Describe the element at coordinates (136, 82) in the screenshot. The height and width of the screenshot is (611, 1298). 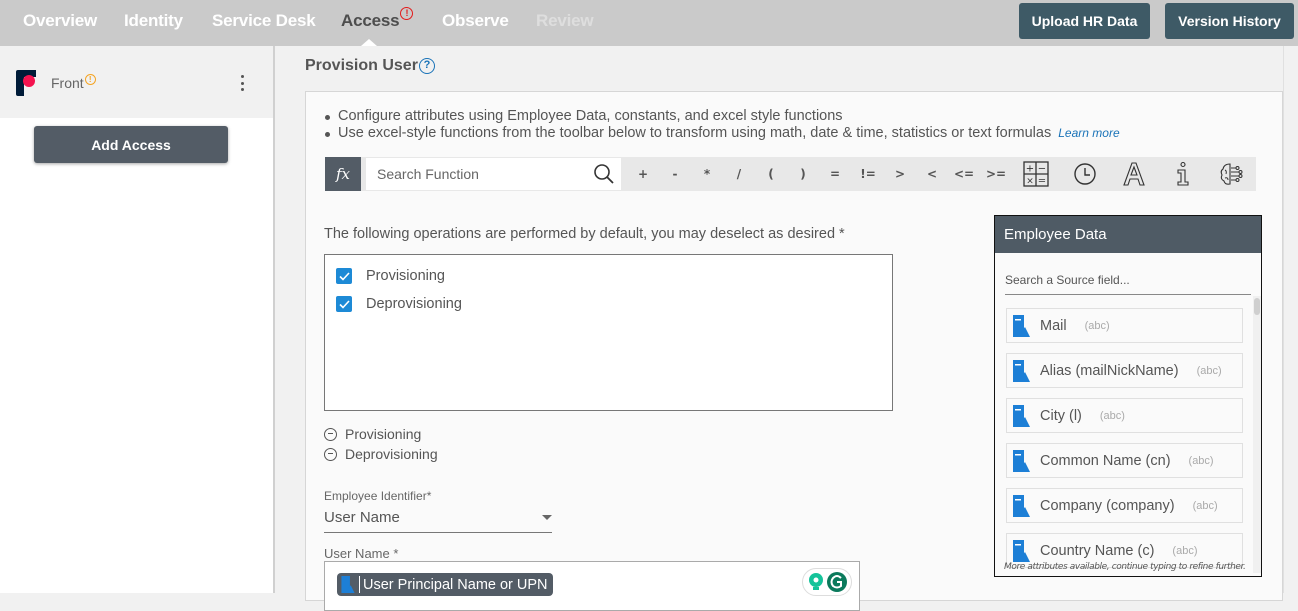
I see `sidebar-app-item: Front!` at that location.